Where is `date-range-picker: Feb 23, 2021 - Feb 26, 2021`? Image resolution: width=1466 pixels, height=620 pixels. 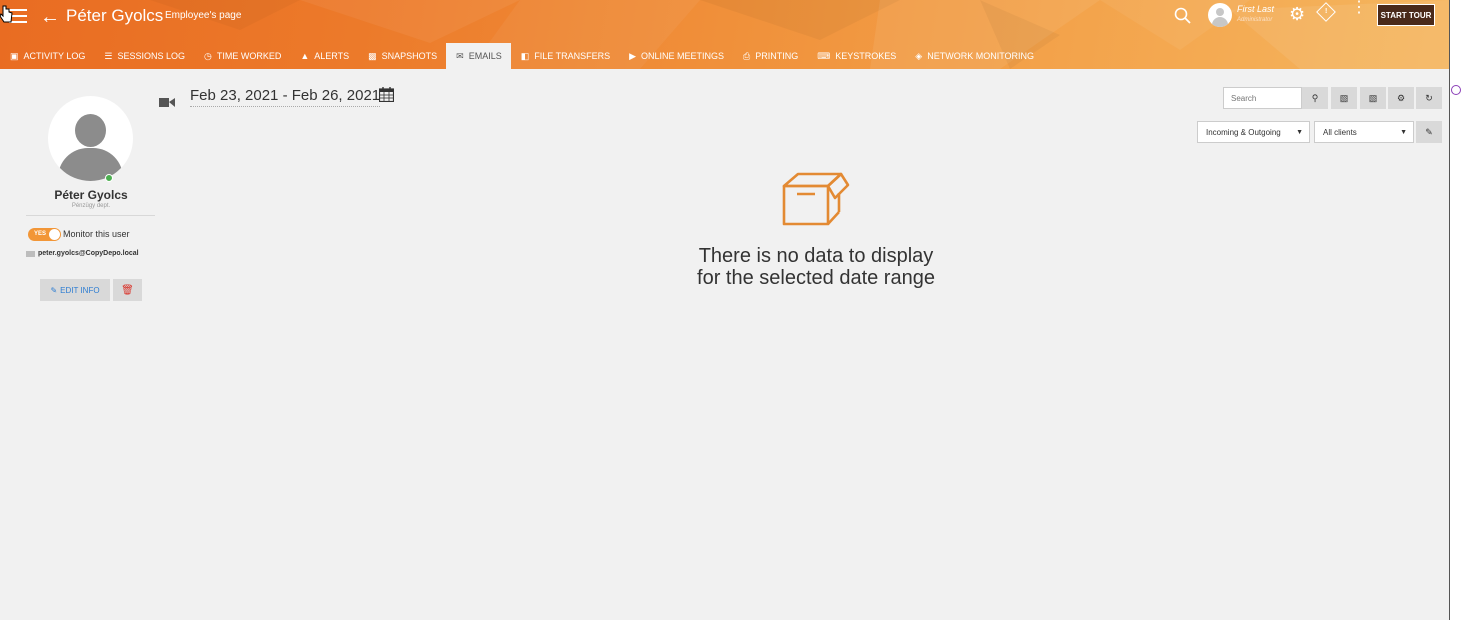 date-range-picker: Feb 23, 2021 - Feb 26, 2021 is located at coordinates (285, 97).